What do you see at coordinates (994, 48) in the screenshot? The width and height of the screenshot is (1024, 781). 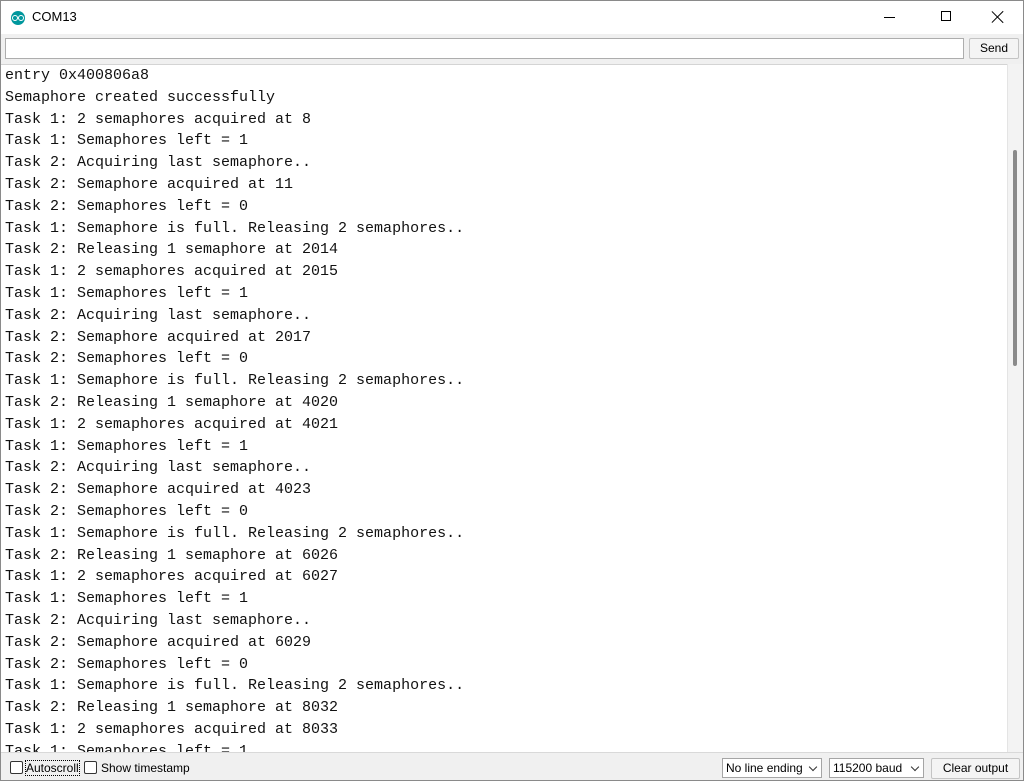 I see `send-button: Send` at bounding box center [994, 48].